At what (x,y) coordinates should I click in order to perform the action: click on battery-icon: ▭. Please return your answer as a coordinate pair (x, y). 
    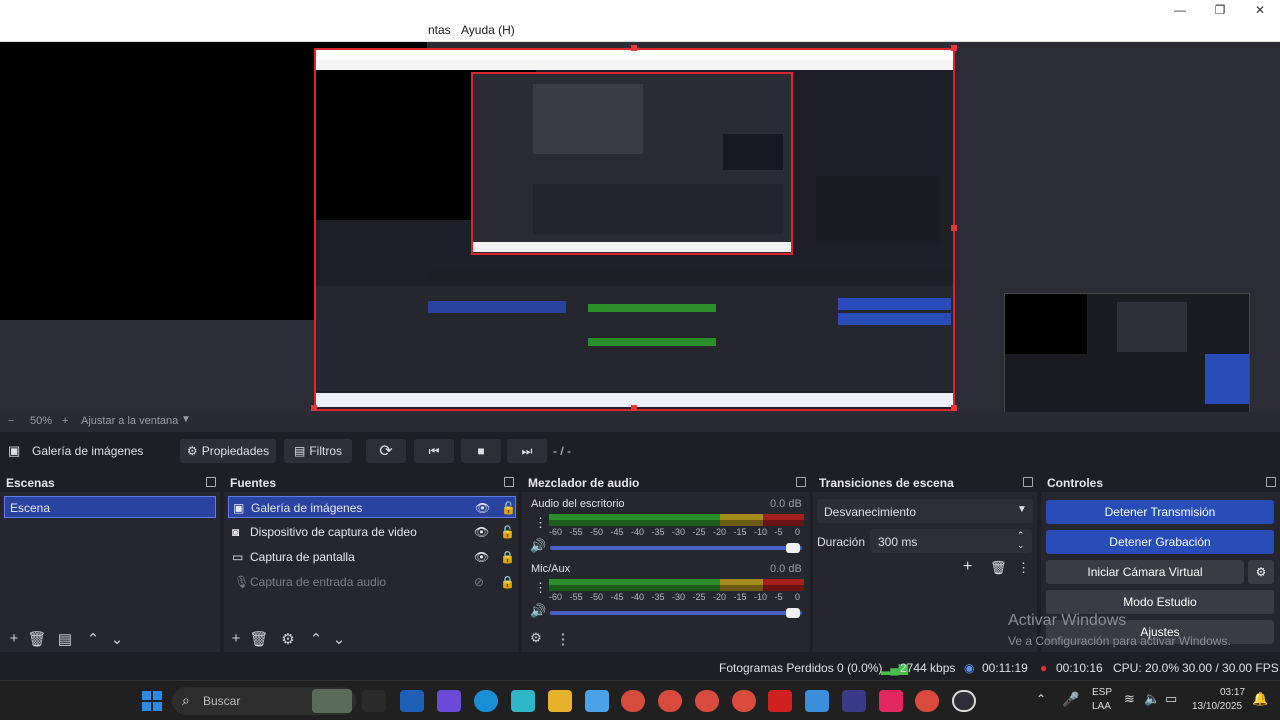
    Looking at the image, I should click on (1171, 699).